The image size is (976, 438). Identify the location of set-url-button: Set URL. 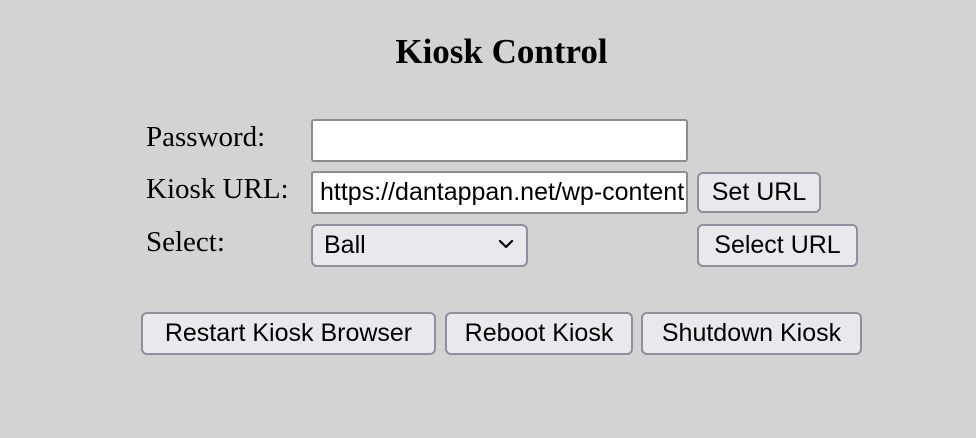
(759, 192).